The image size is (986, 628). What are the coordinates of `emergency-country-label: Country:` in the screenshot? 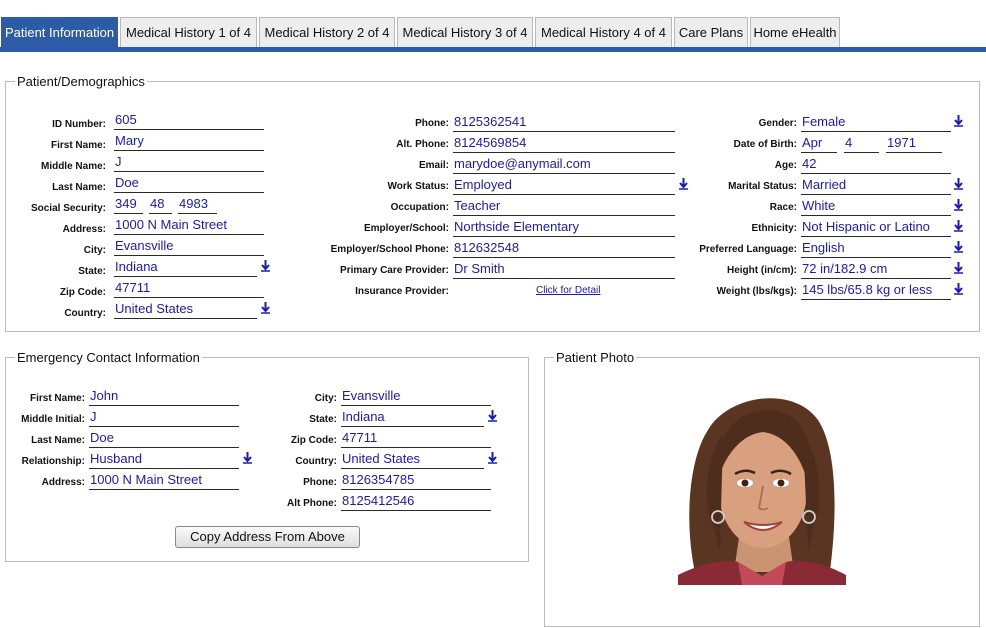 It's located at (316, 461).